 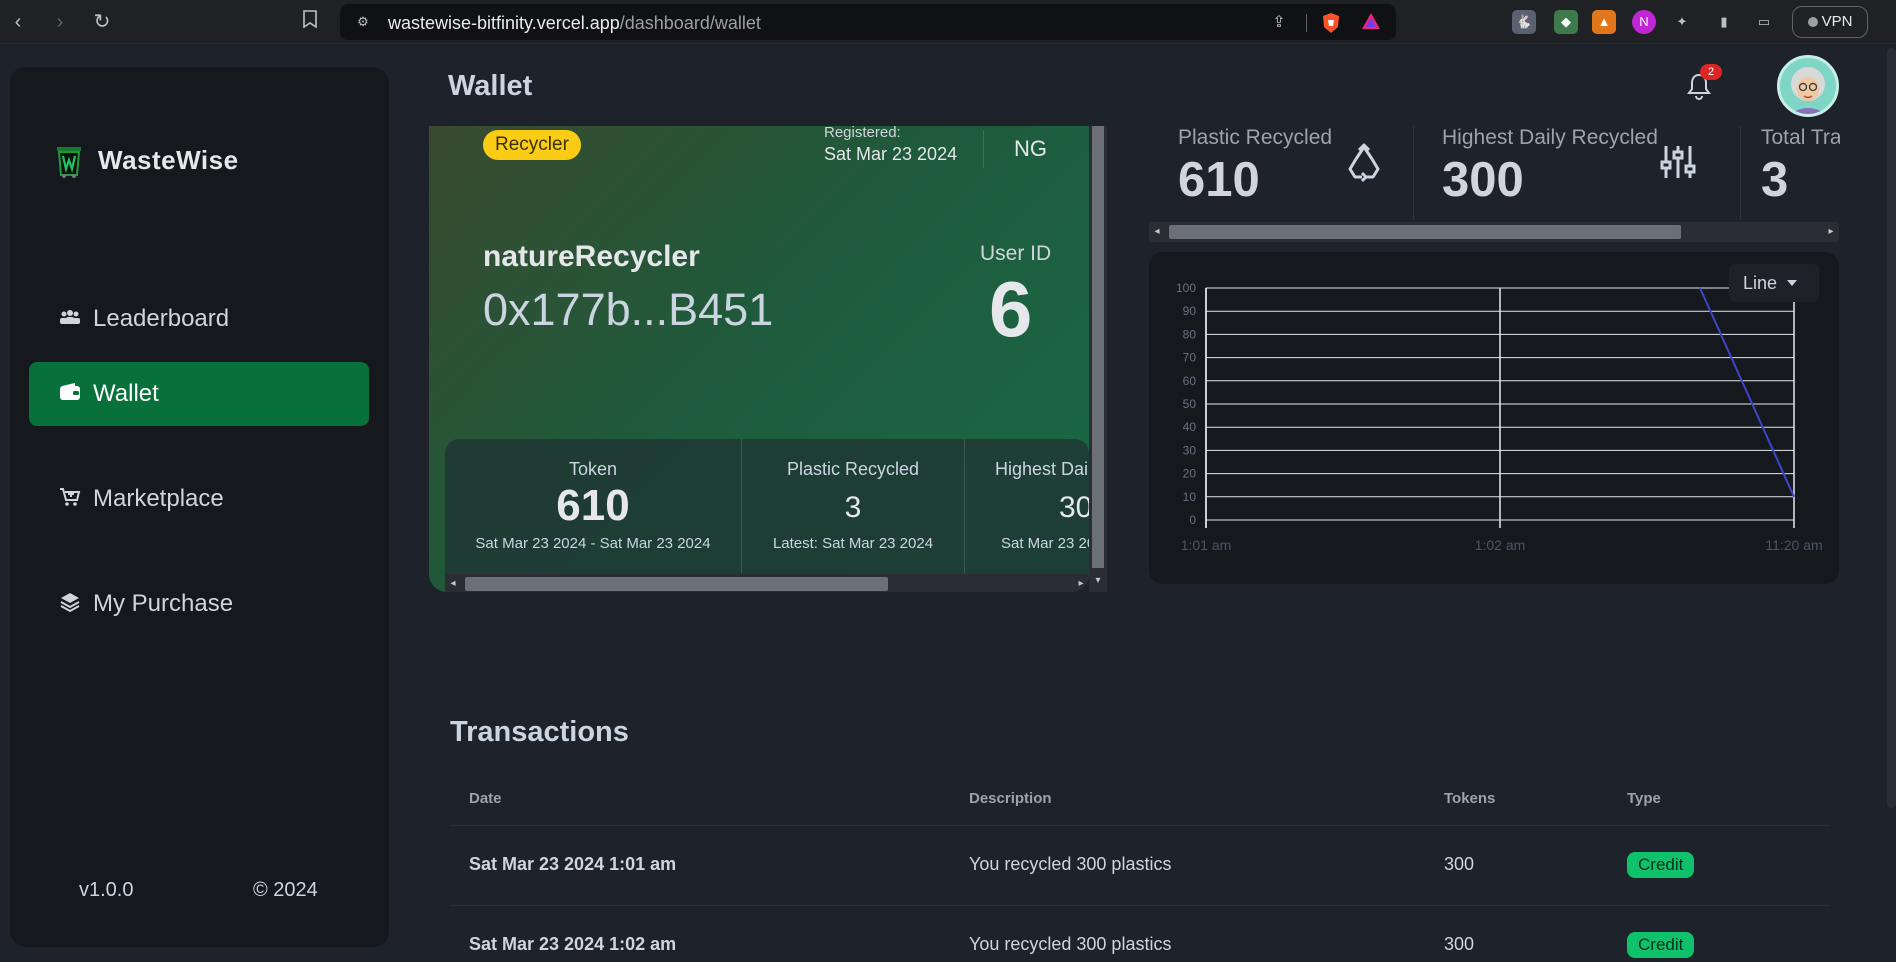 I want to click on card-vertical-scrollbar: ▾, so click(x=1098, y=359).